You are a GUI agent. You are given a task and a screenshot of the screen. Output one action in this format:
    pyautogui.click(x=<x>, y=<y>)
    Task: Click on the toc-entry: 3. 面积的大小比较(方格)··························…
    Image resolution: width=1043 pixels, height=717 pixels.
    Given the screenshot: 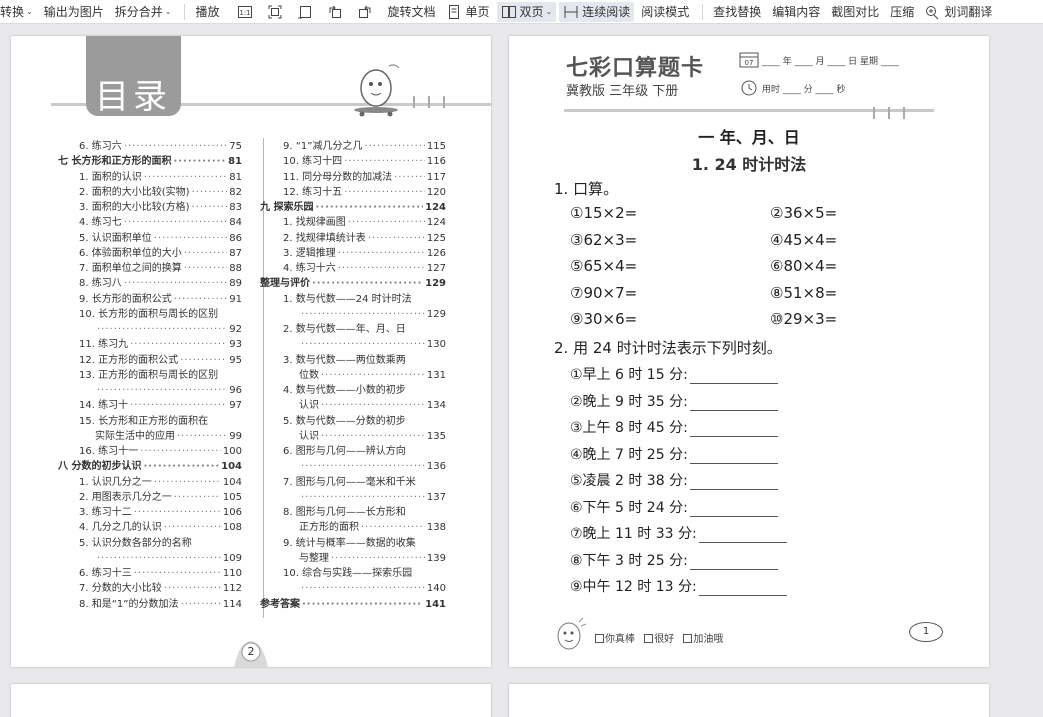 What is the action you would take?
    pyautogui.click(x=160, y=208)
    